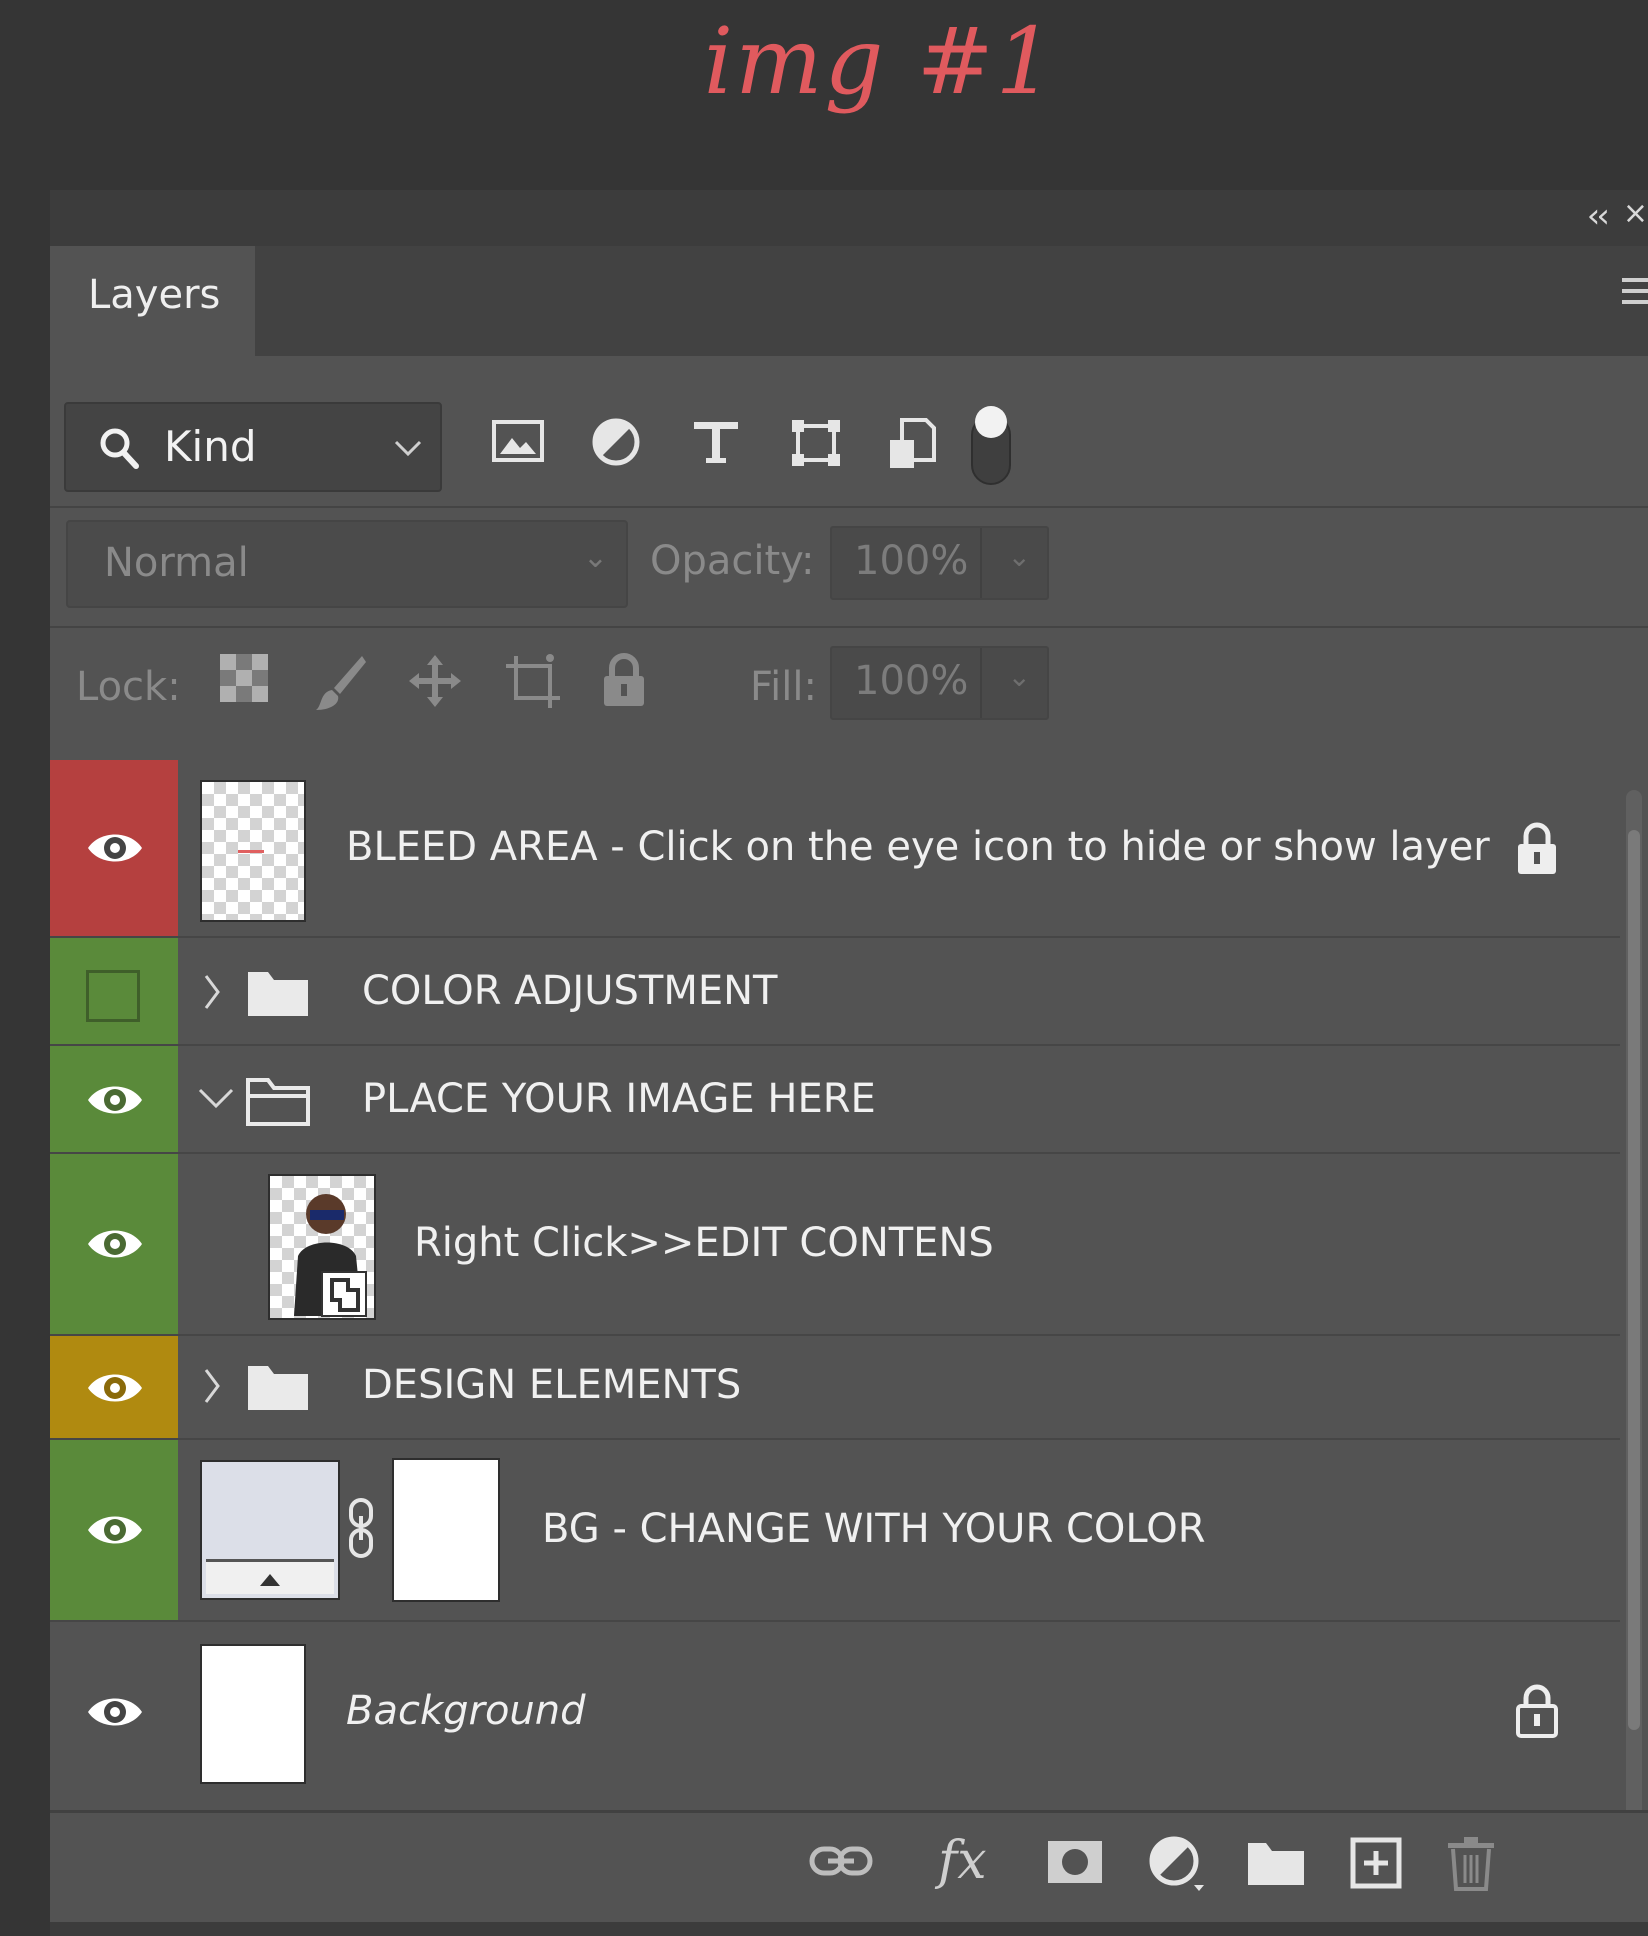 Image resolution: width=1648 pixels, height=1936 pixels. I want to click on kind-filter-select: Kind, so click(253, 447).